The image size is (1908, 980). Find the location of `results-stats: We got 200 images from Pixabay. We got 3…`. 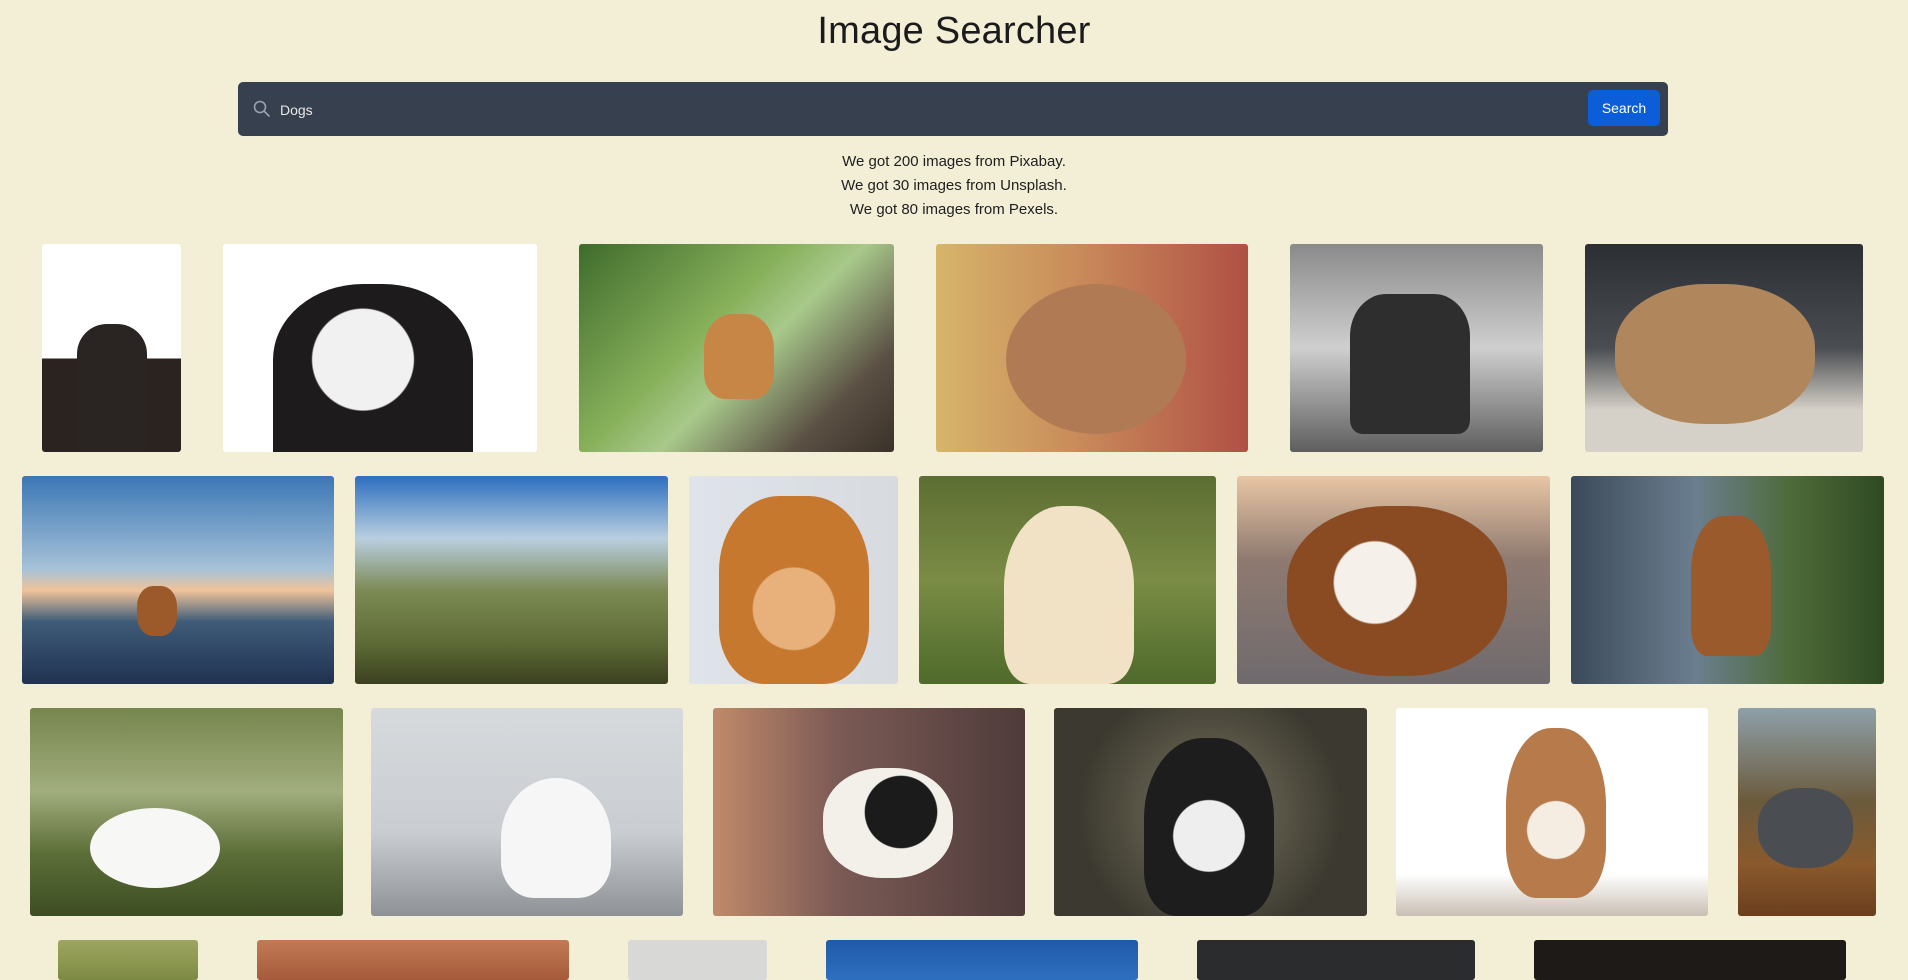

results-stats: We got 200 images from Pixabay. We got 3… is located at coordinates (954, 186).